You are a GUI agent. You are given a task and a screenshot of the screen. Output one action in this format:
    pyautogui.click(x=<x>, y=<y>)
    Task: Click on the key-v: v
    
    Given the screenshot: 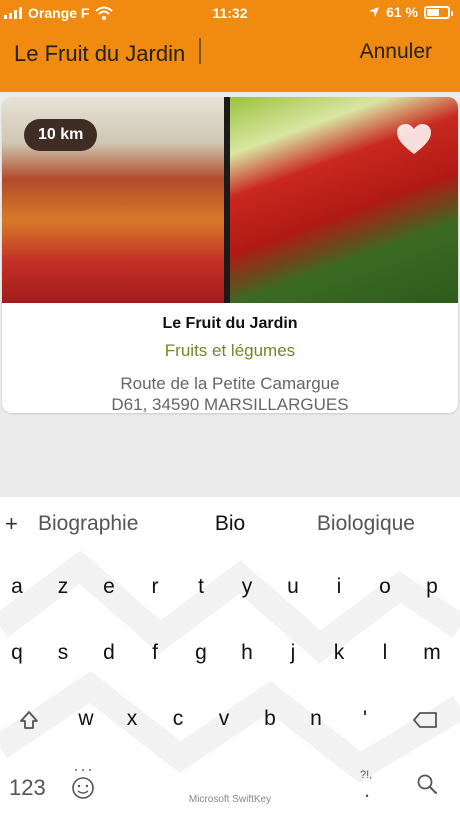 What is the action you would take?
    pyautogui.click(x=224, y=719)
    